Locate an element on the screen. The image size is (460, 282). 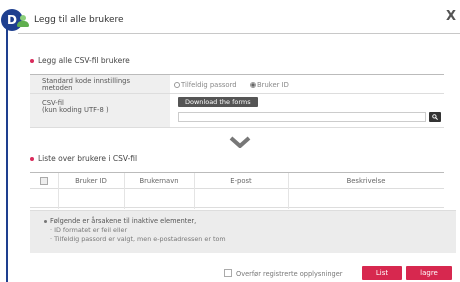
download-forms-button: Download the forms is located at coordinates (218, 102).